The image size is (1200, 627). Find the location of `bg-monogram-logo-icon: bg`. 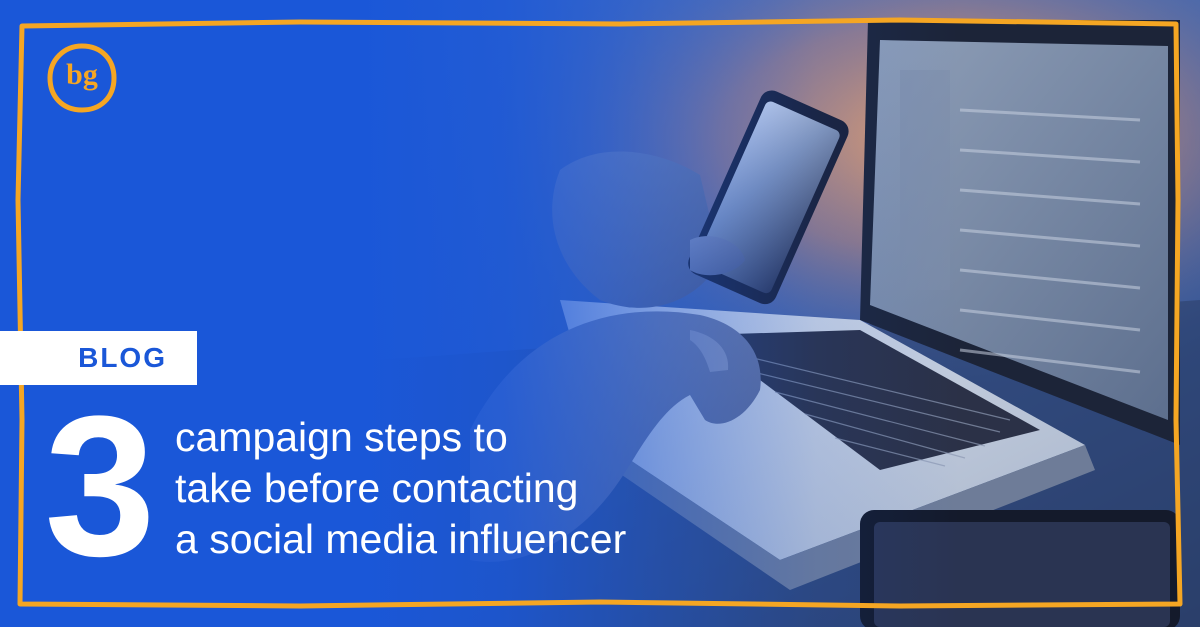

bg-monogram-logo-icon: bg is located at coordinates (82, 78).